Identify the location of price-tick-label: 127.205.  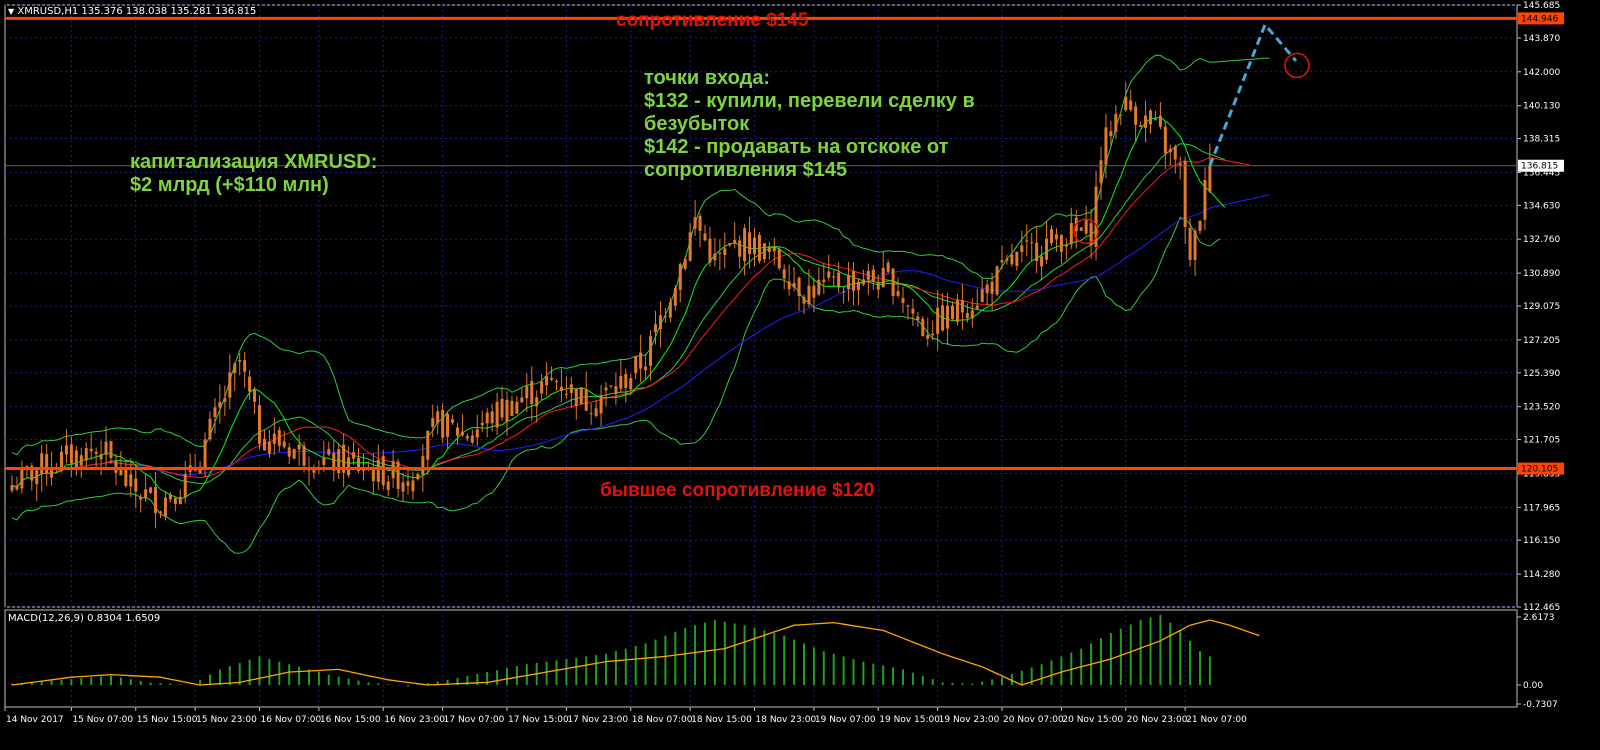
(1541, 341).